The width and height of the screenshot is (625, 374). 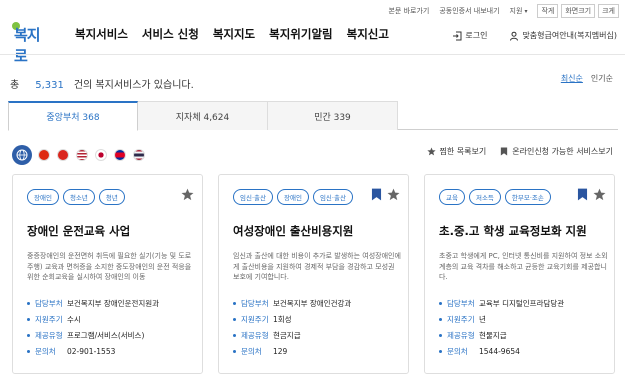 I want to click on language-select-value: 지원, so click(x=516, y=11).